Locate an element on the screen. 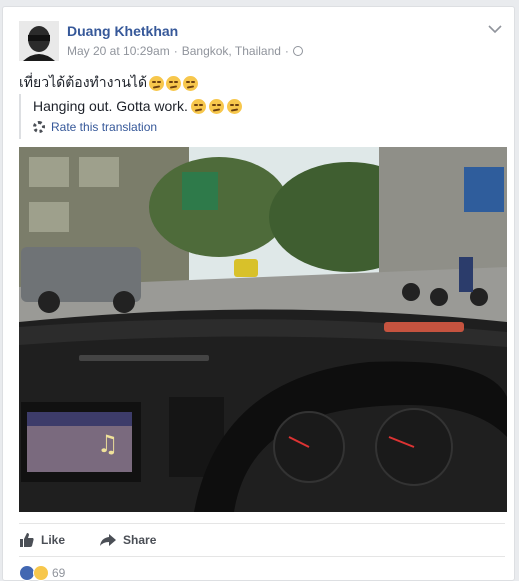  rate-translation-link: Rate this translation is located at coordinates (137, 127).